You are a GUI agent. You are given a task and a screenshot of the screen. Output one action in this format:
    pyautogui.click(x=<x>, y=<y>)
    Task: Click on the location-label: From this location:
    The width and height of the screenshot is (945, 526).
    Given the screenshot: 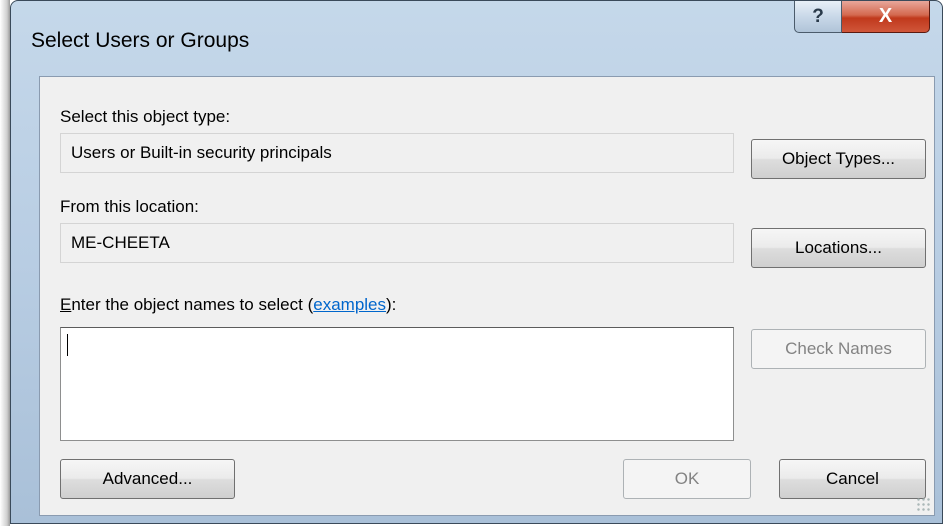 What is the action you would take?
    pyautogui.click(x=129, y=206)
    